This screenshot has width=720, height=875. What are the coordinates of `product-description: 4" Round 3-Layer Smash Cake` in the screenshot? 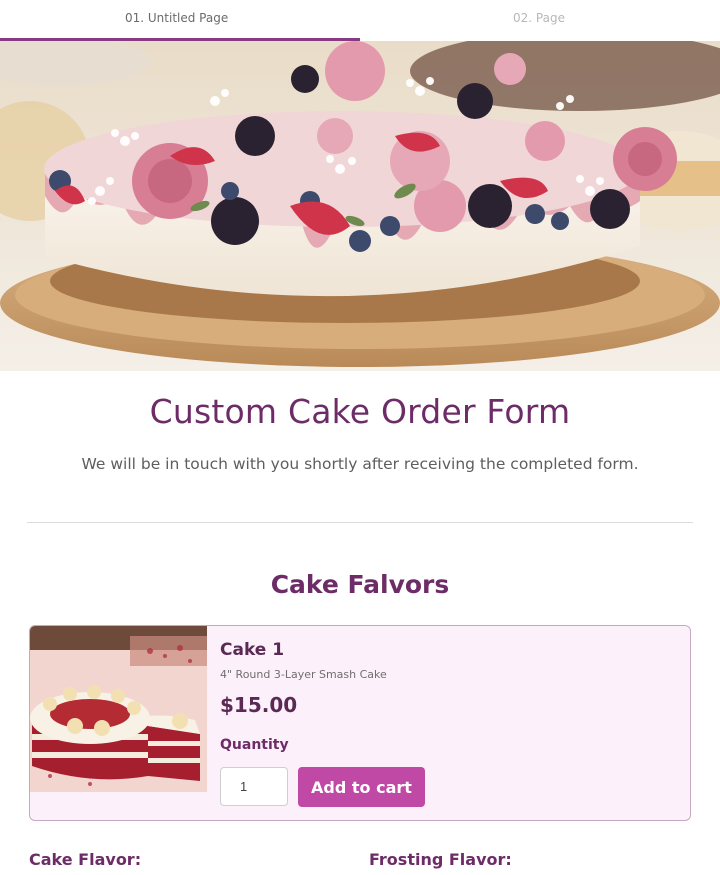 It's located at (303, 674).